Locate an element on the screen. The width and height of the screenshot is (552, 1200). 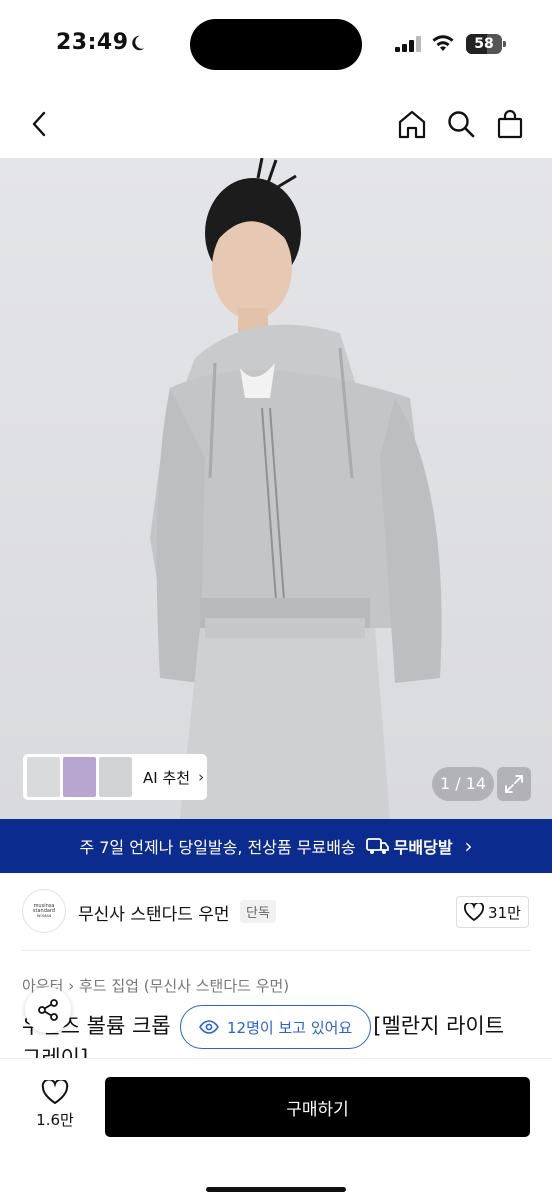
search-button is located at coordinates (461, 124).